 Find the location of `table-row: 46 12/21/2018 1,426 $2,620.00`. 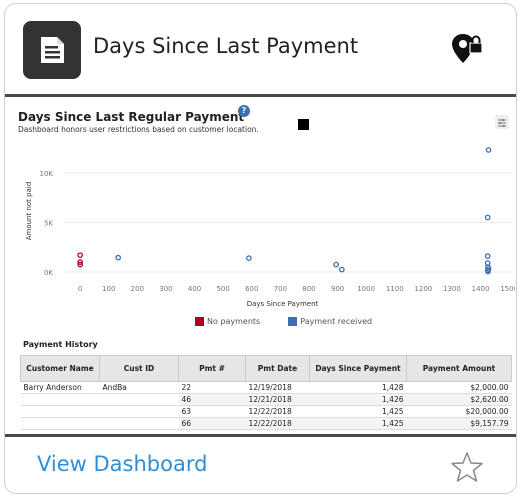

table-row: 46 12/21/2018 1,426 $2,620.00 is located at coordinates (266, 399).